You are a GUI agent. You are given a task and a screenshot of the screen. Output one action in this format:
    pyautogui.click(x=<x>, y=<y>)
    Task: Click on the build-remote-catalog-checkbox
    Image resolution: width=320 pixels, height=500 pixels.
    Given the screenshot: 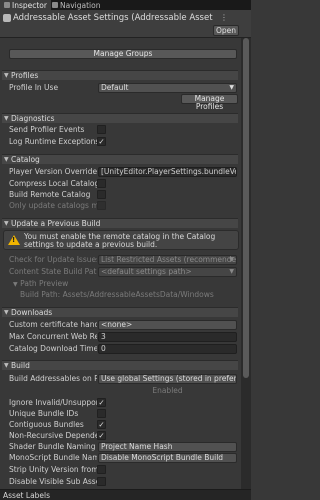 What is the action you would take?
    pyautogui.click(x=101, y=194)
    